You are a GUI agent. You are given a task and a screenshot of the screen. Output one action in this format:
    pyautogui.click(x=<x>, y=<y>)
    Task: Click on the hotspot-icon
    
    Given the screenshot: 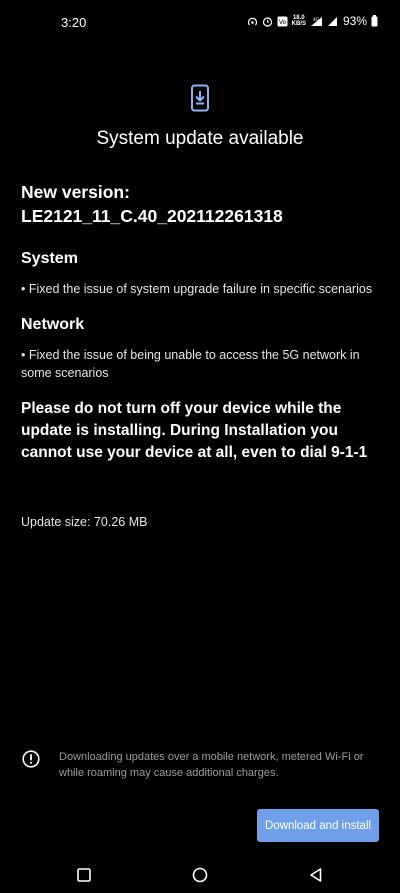 What is the action you would take?
    pyautogui.click(x=252, y=21)
    